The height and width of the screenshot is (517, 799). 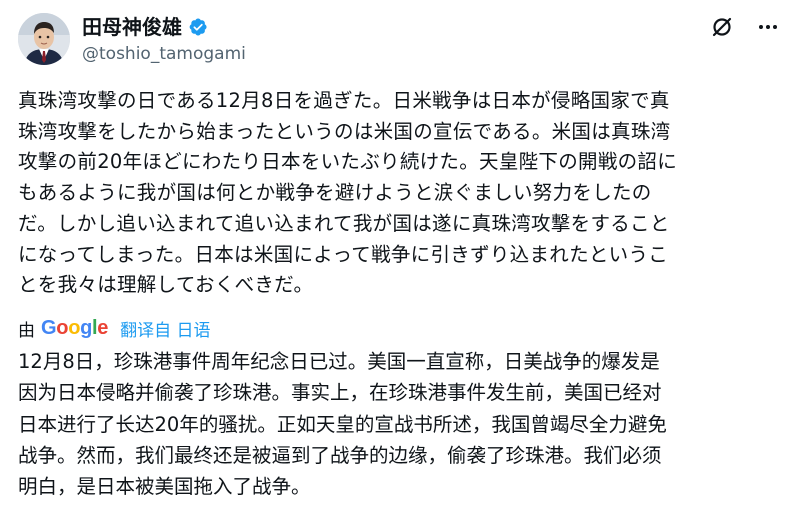 I want to click on translated-text-line: 因为日本侵略并偷袭了珍珠港。事实上，在珍珠港事件发生前，美国已经对, so click(x=340, y=393).